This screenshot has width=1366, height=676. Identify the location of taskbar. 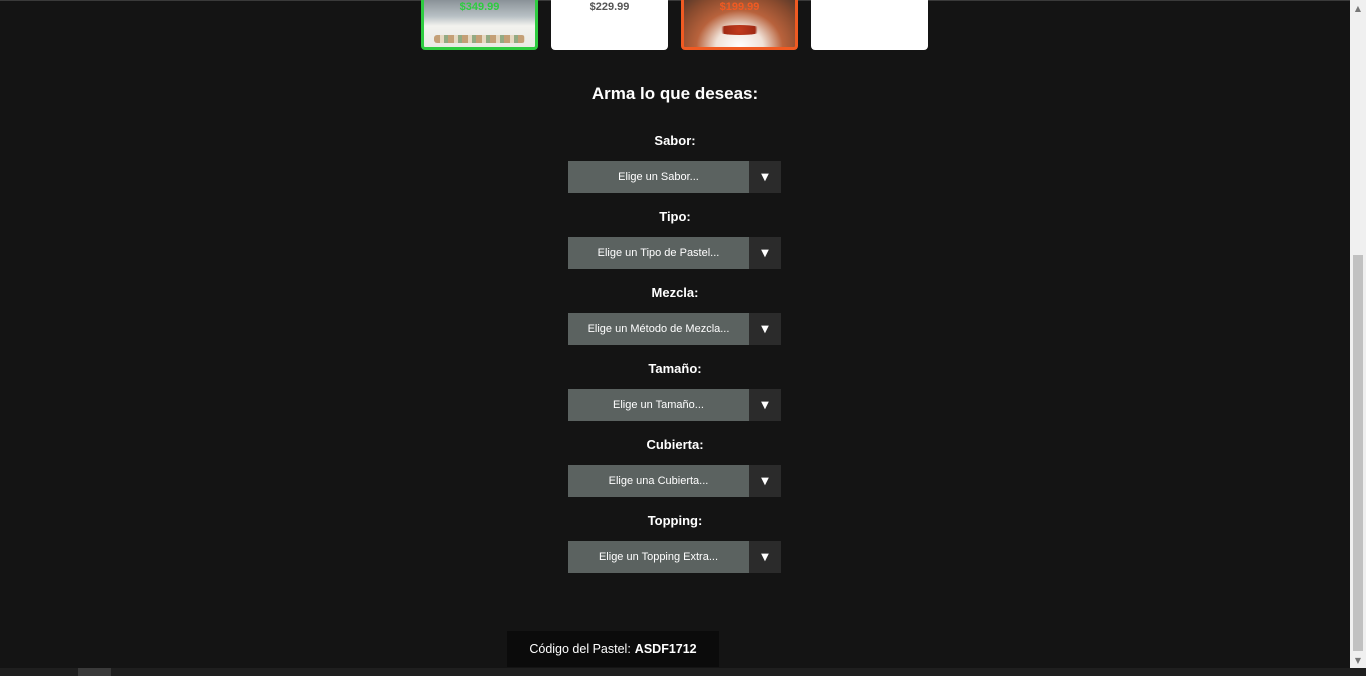
(683, 672).